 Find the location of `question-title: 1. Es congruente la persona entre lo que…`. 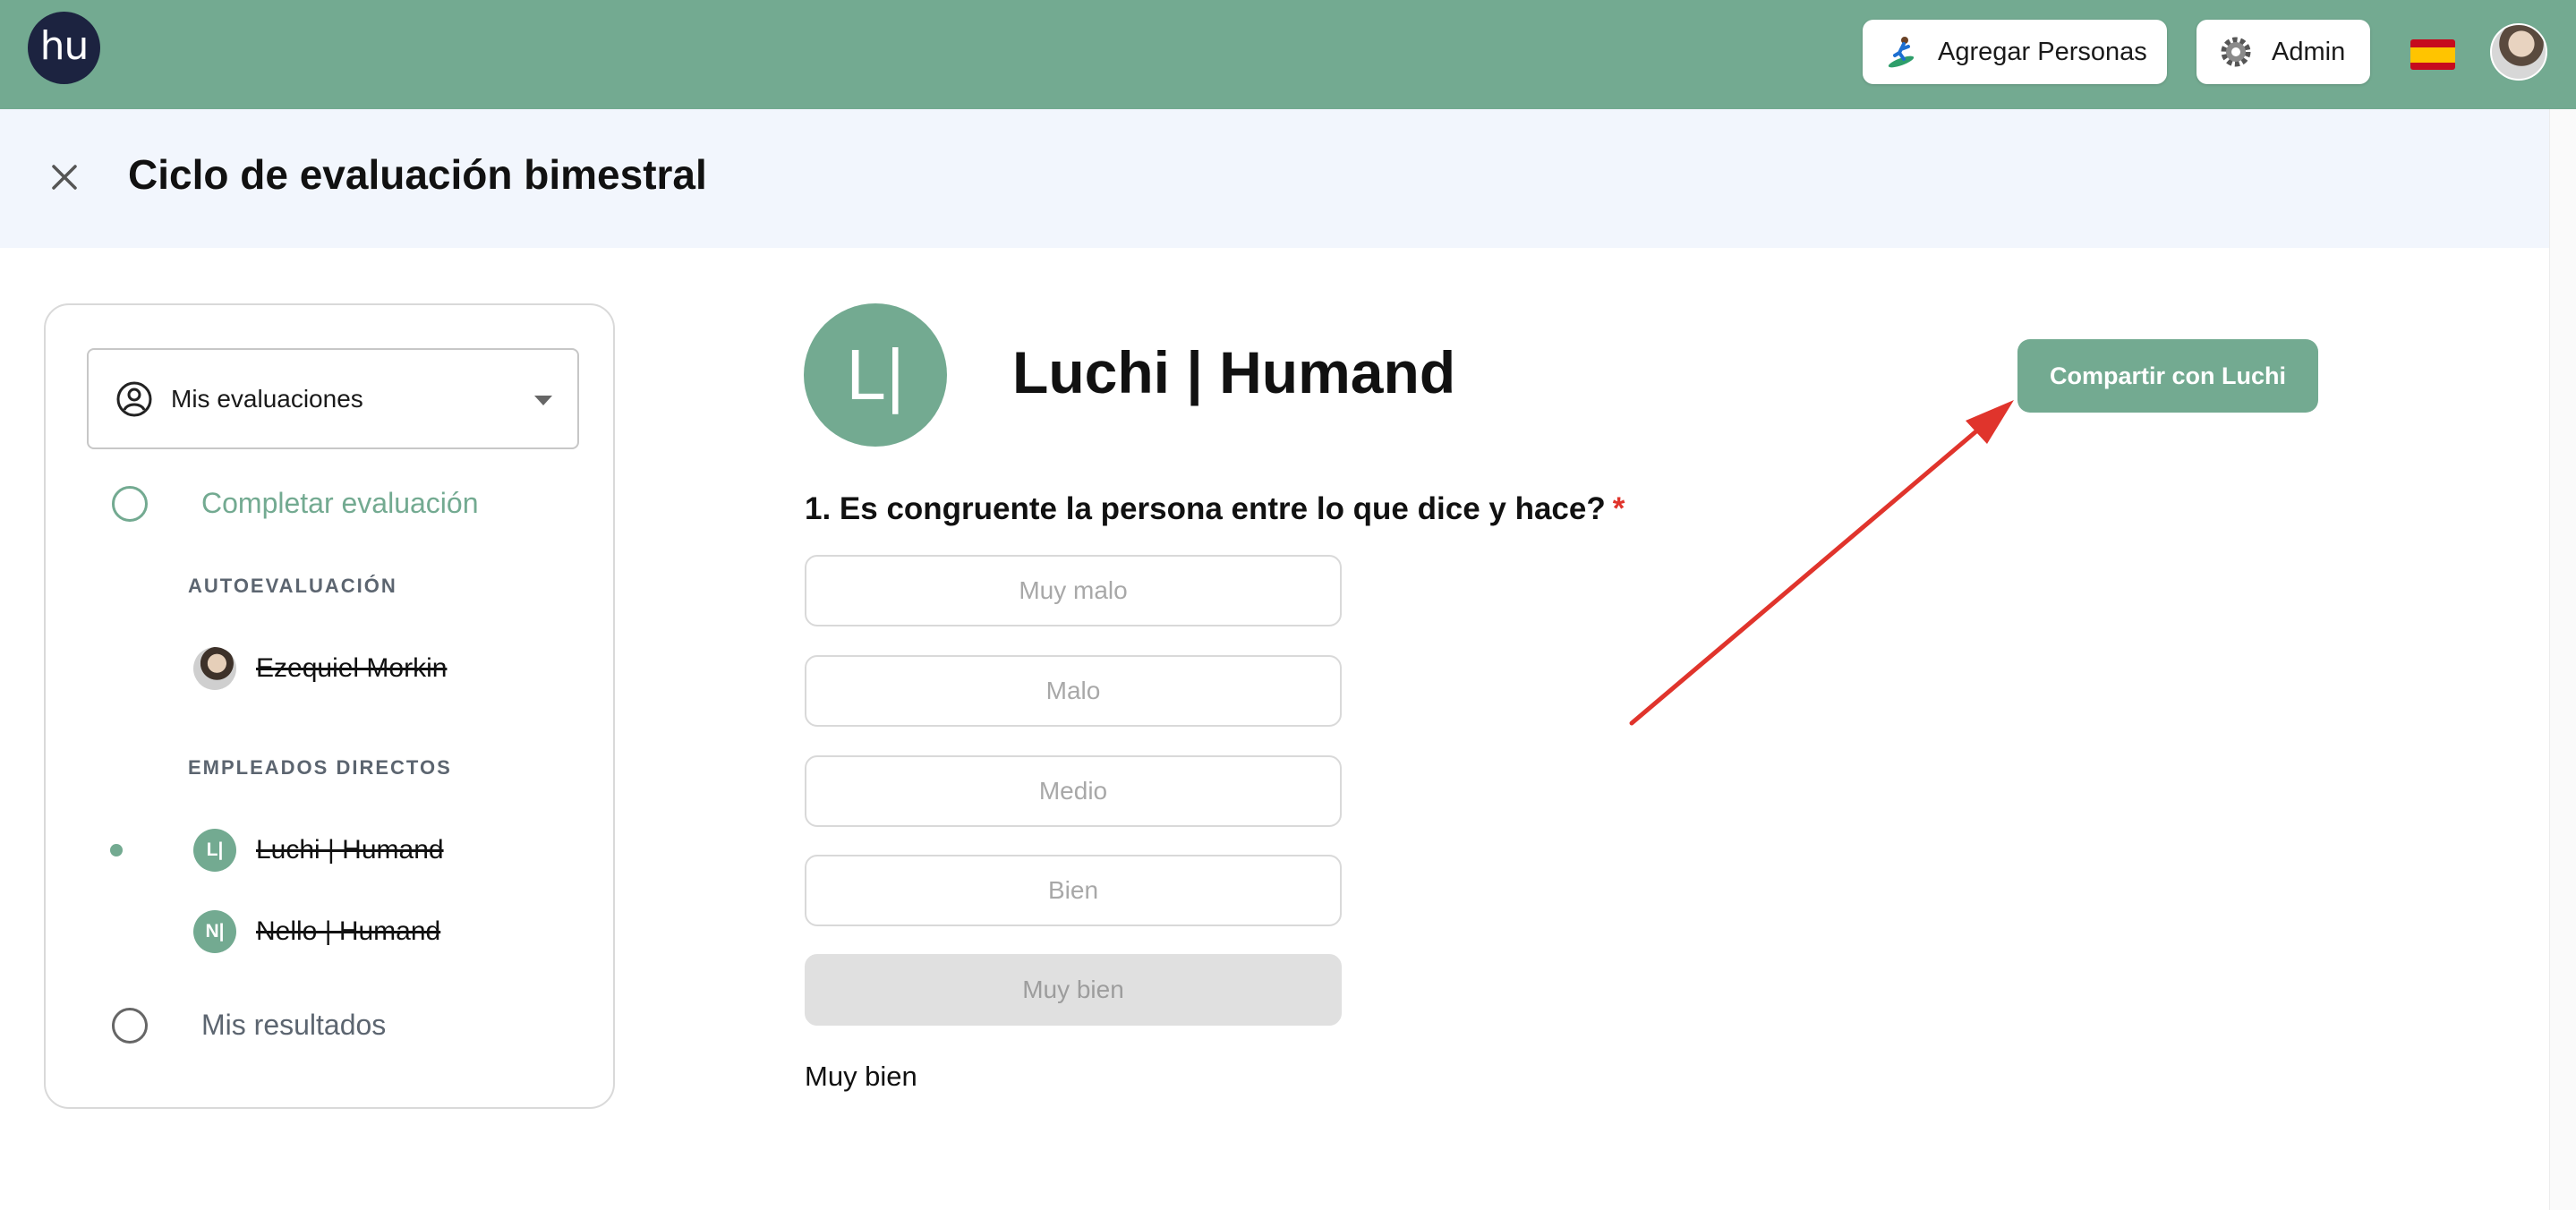

question-title: 1. Es congruente la persona entre lo que… is located at coordinates (1215, 509).